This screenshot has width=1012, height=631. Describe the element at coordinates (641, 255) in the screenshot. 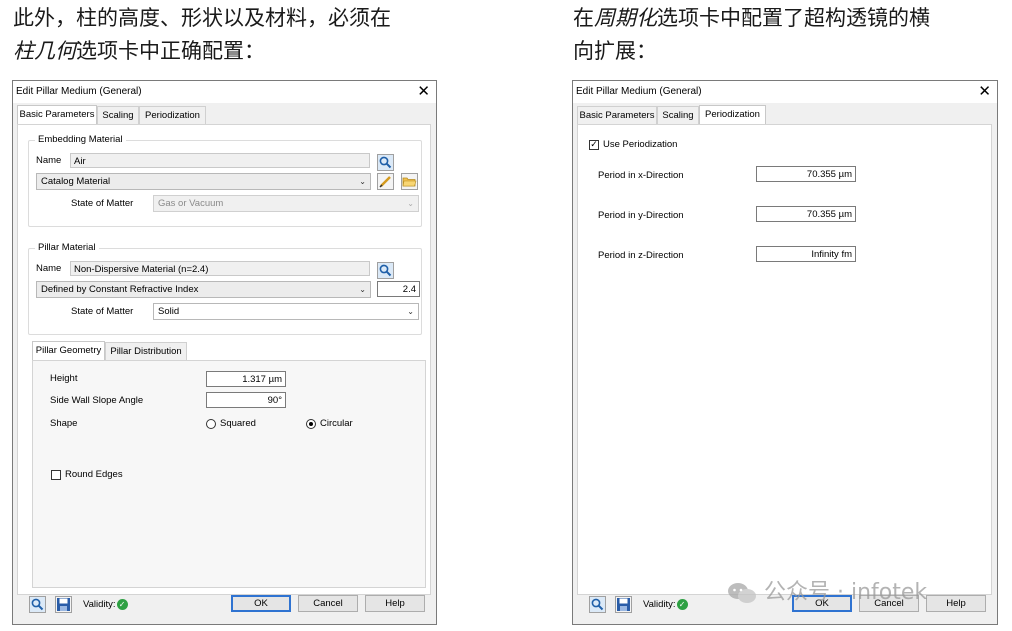

I see `period-z-label: Period in z-Direction` at that location.